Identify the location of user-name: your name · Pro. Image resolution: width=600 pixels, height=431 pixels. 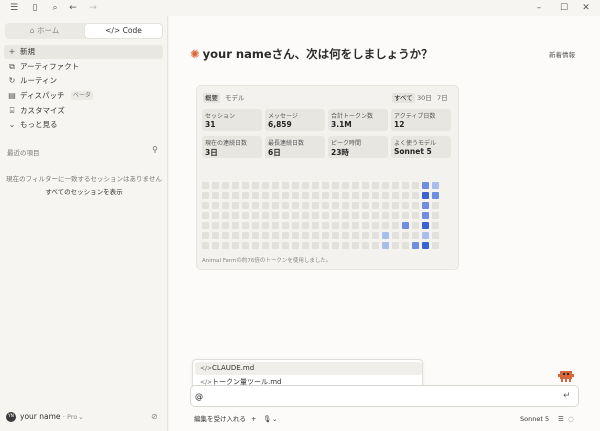
(48, 417).